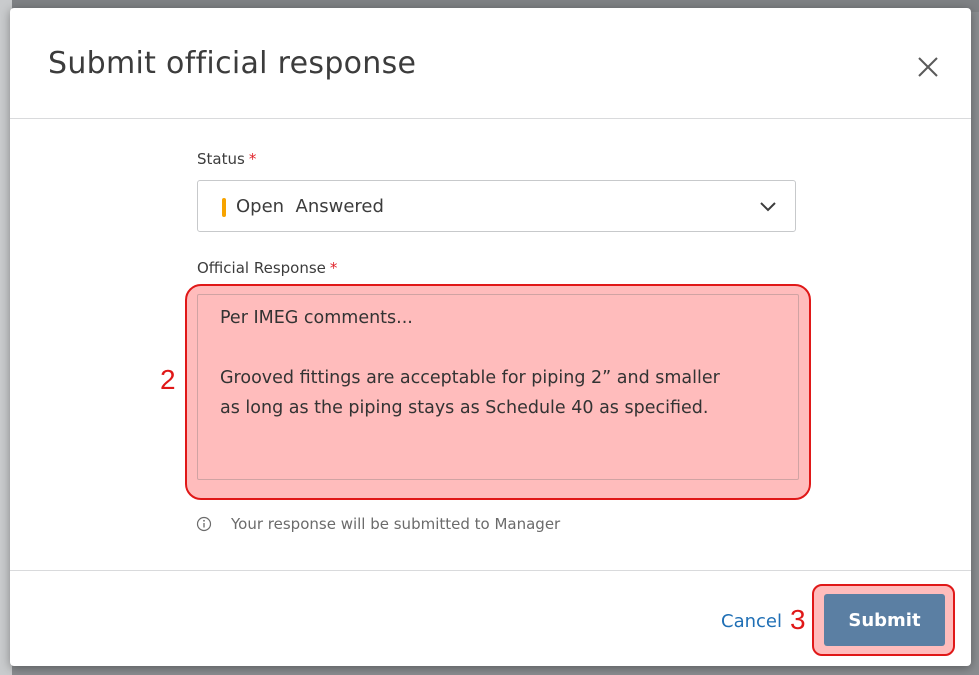 This screenshot has width=979, height=675. I want to click on close-icon, so click(928, 67).